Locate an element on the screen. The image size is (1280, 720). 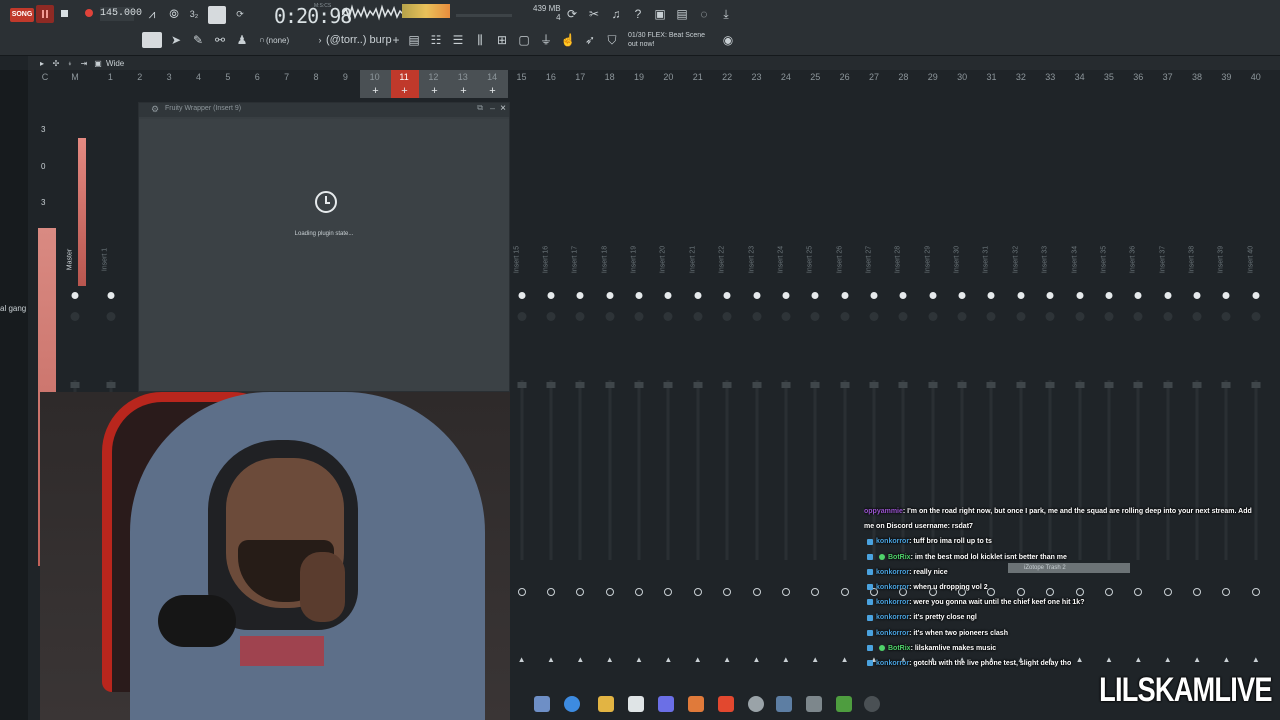
chat-icon: ◌ is located at coordinates (704, 14).